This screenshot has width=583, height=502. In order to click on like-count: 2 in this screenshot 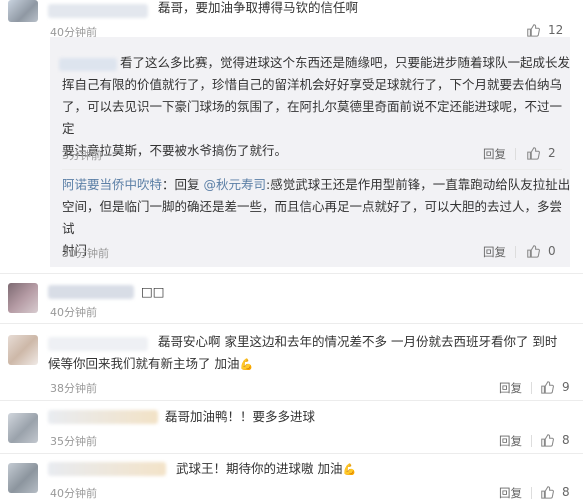, I will do `click(552, 153)`.